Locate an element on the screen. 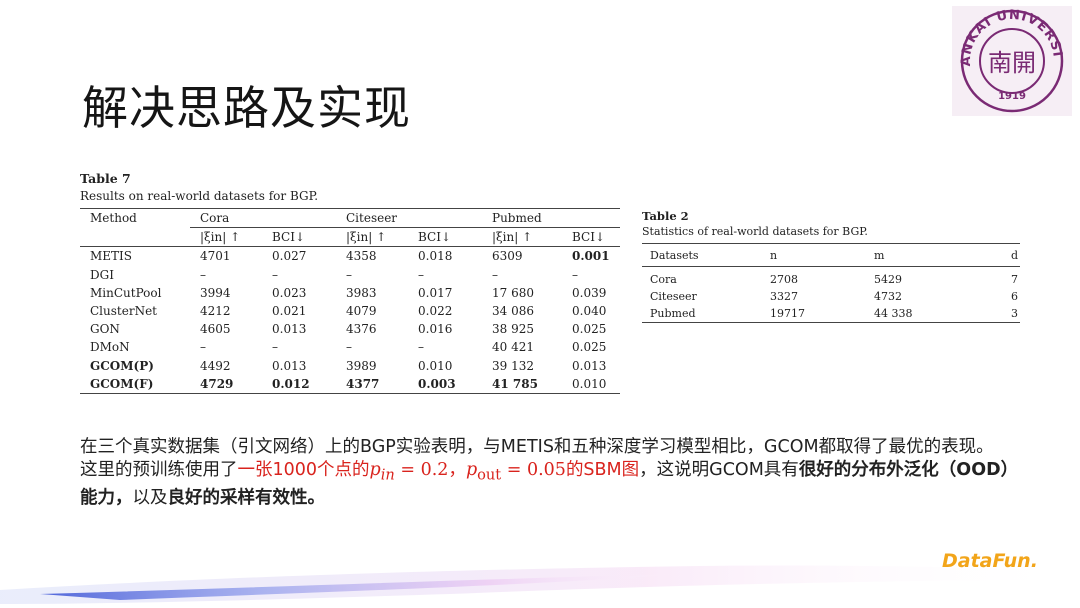 Image resolution: width=1080 pixels, height=608 pixels. table-row: Pubmed 19717 44 338 3 is located at coordinates (831, 314).